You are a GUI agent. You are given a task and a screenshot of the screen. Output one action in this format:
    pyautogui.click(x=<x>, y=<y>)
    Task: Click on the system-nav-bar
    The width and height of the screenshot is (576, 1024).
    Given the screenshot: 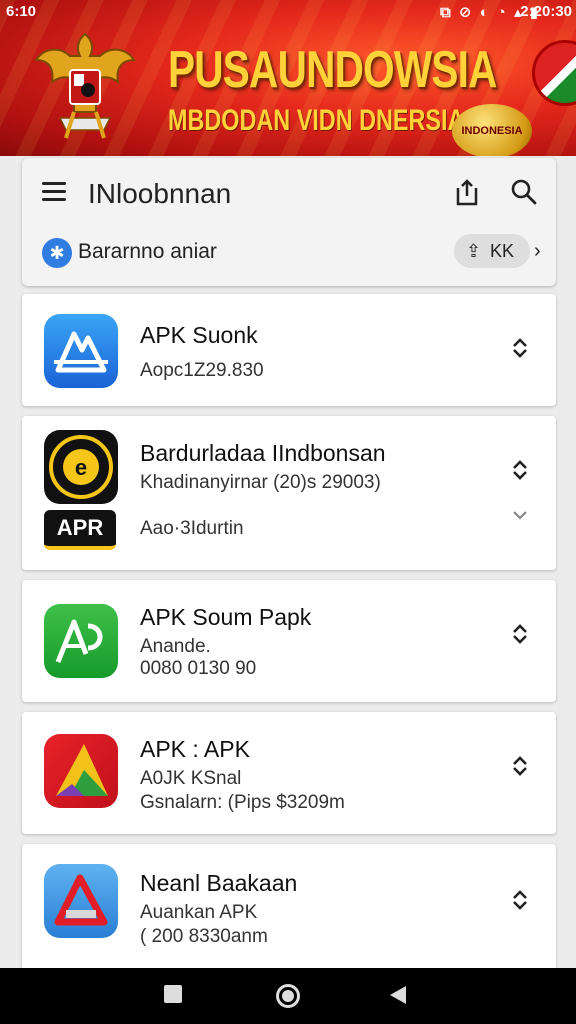 What is the action you would take?
    pyautogui.click(x=288, y=996)
    